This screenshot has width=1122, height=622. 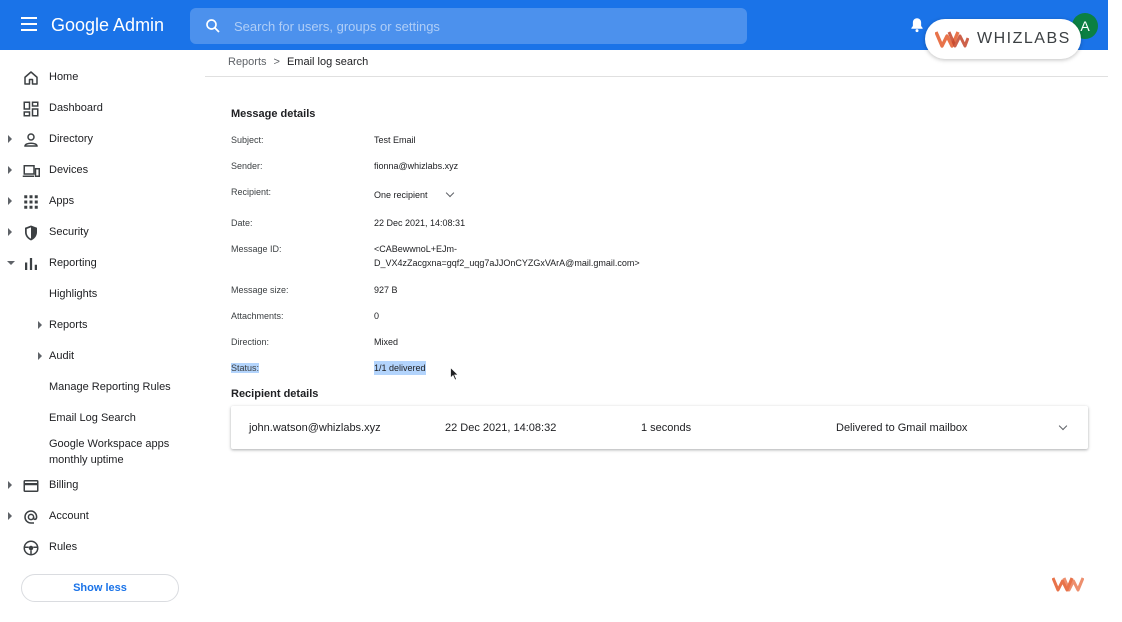 What do you see at coordinates (952, 39) in the screenshot?
I see `whizlabs-logo-icon` at bounding box center [952, 39].